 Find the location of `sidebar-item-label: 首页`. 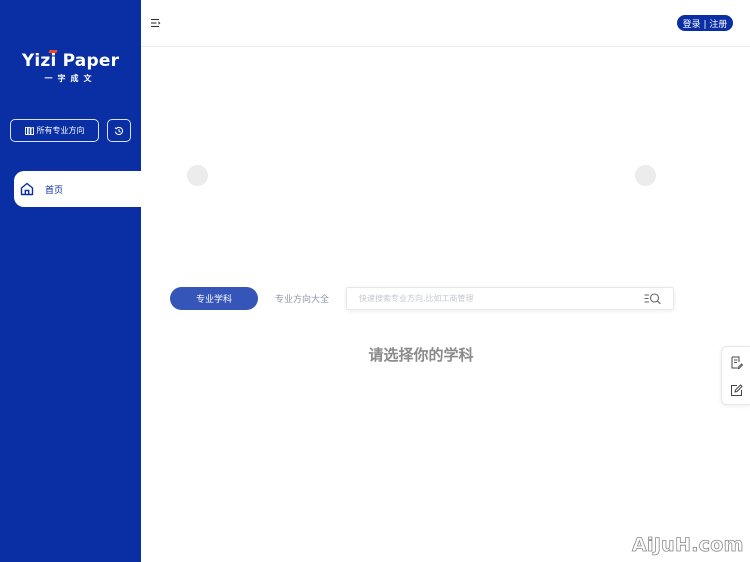

sidebar-item-label: 首页 is located at coordinates (54, 190).